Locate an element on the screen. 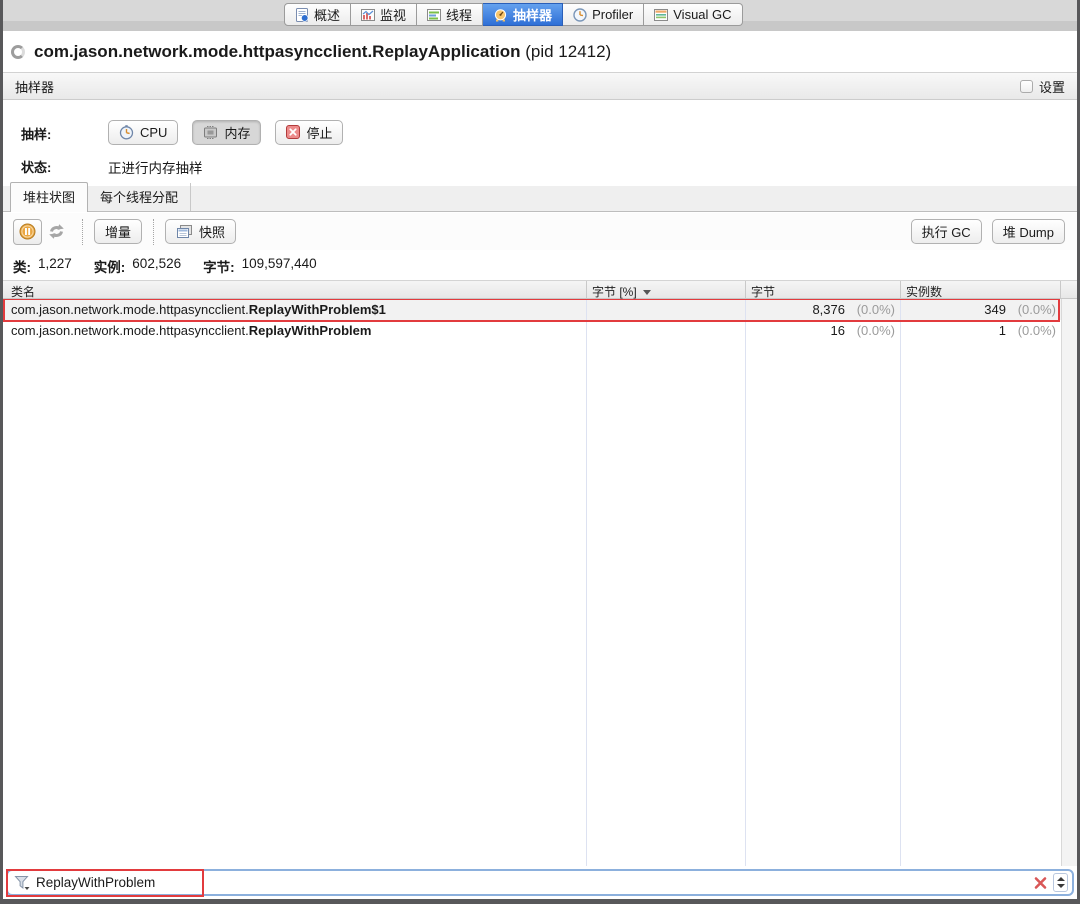 The image size is (1080, 904). settings-label: 设置 is located at coordinates (1051, 87).